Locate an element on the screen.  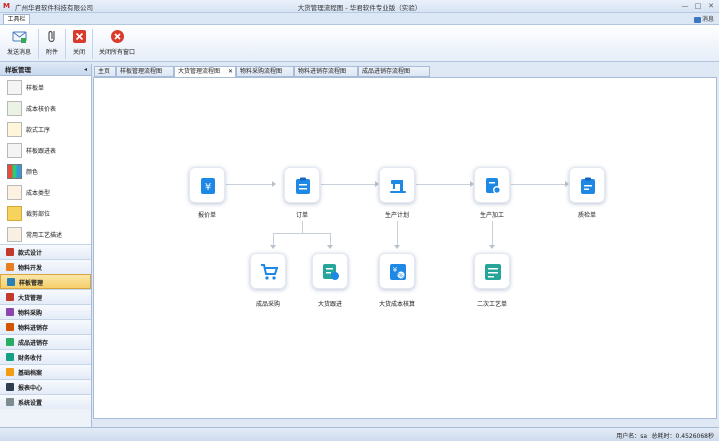
list-icon is located at coordinates (14, 192).